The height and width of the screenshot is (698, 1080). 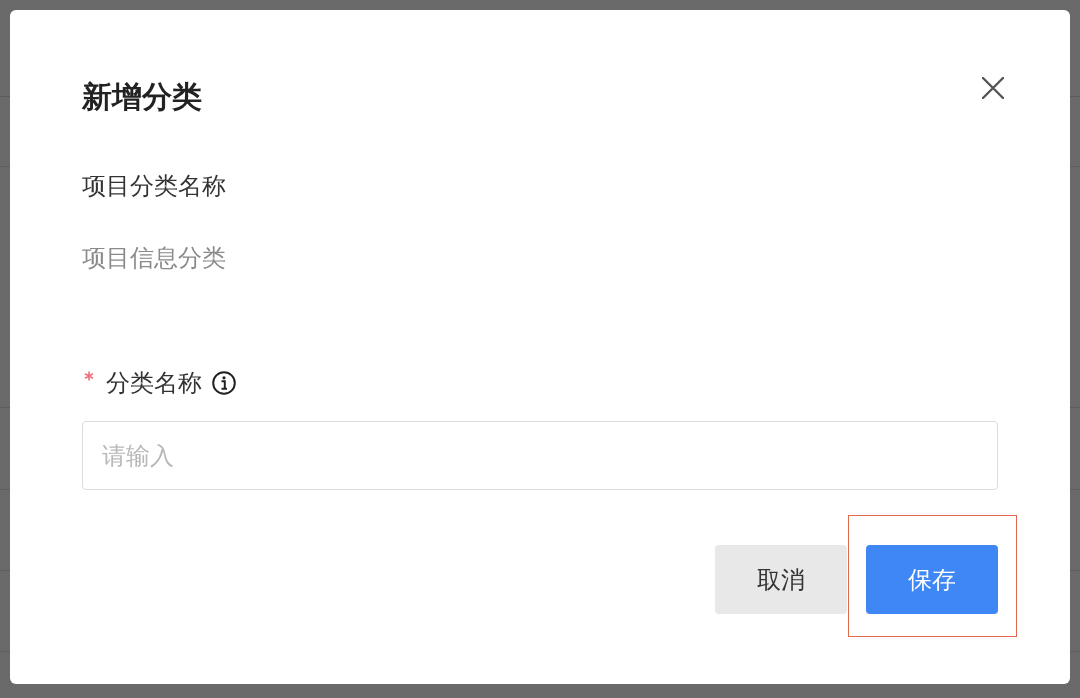 I want to click on cancel-button: 取消, so click(x=781, y=579).